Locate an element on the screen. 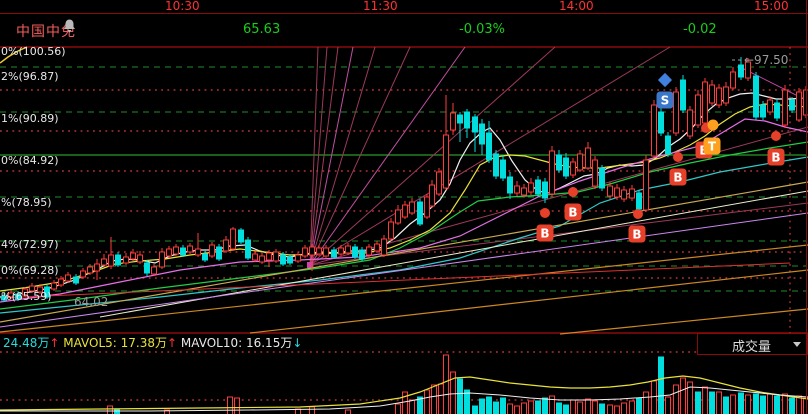  chevron-down-icon is located at coordinates (797, 344).